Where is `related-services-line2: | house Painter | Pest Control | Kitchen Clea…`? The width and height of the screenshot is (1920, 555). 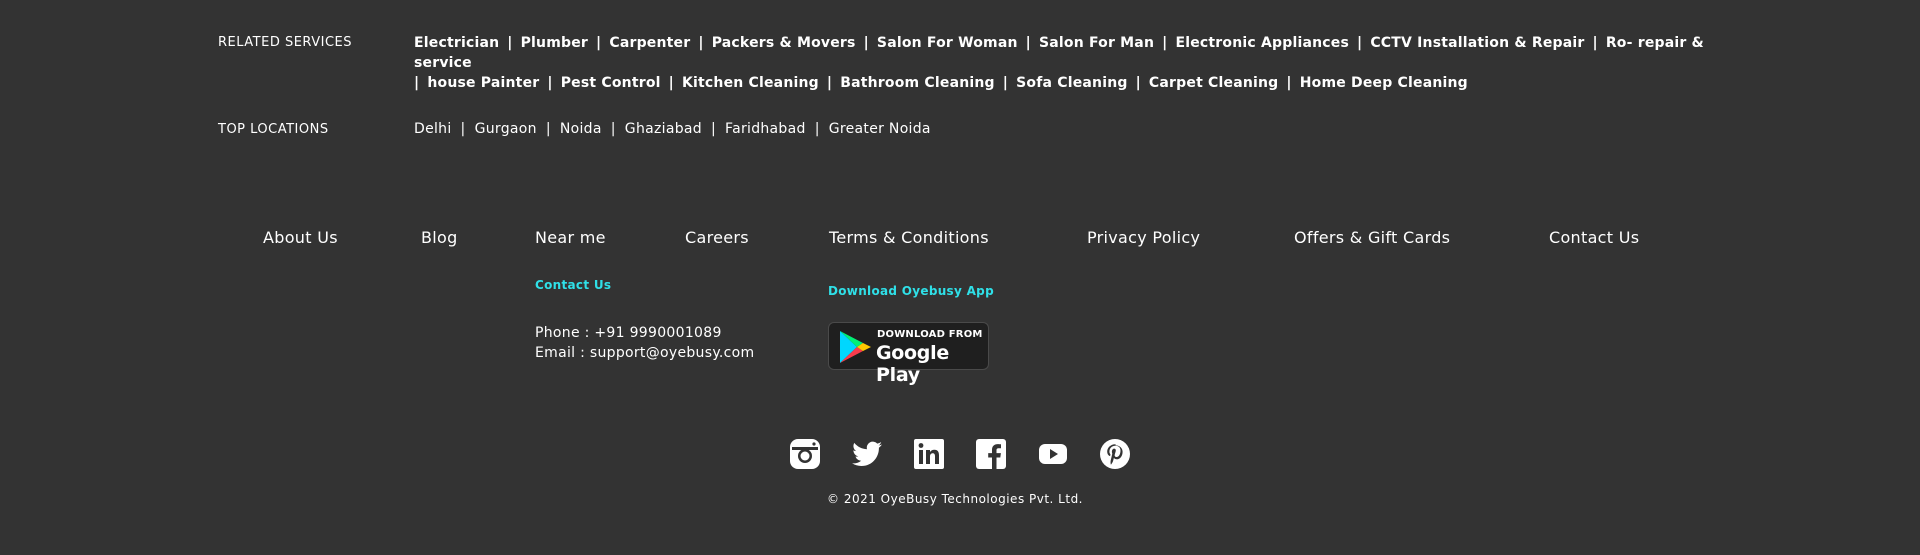 related-services-line2: | house Painter | Pest Control | Kitchen Clea… is located at coordinates (1064, 83).